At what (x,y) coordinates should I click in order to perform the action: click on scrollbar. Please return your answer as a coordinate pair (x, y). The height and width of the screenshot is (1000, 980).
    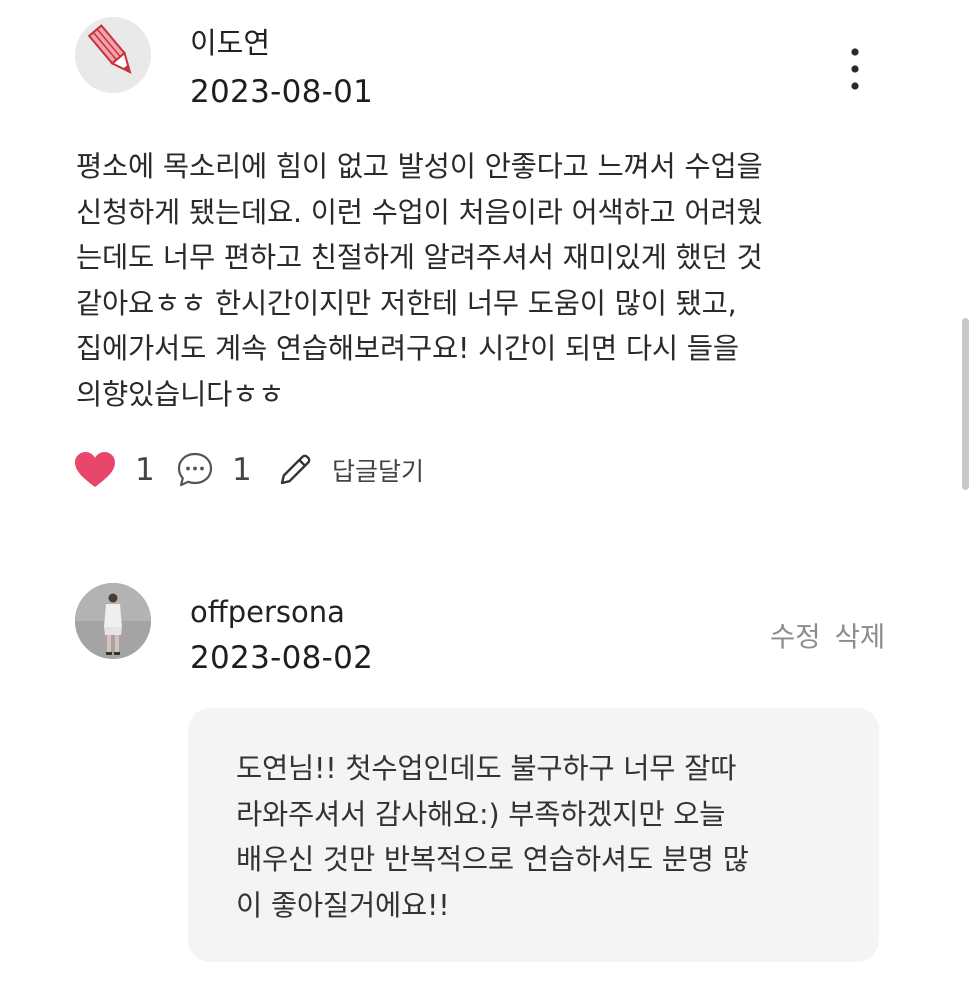
    Looking at the image, I should click on (965, 404).